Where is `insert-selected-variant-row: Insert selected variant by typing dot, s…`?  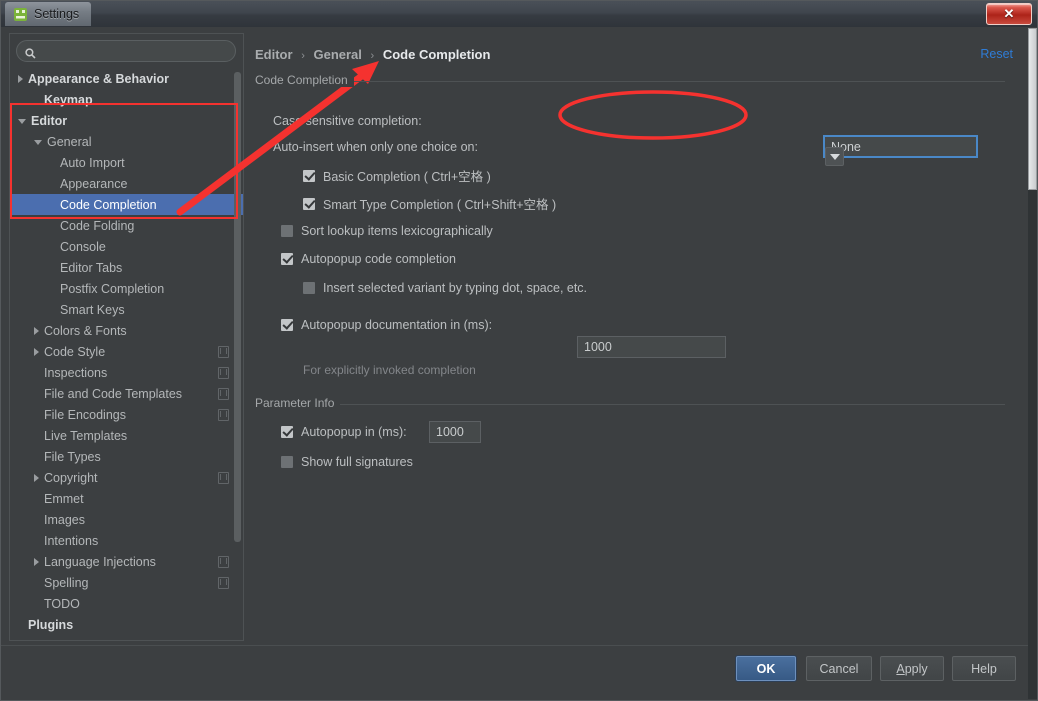
insert-selected-variant-row: Insert selected variant by typing dot, s… is located at coordinates (445, 288).